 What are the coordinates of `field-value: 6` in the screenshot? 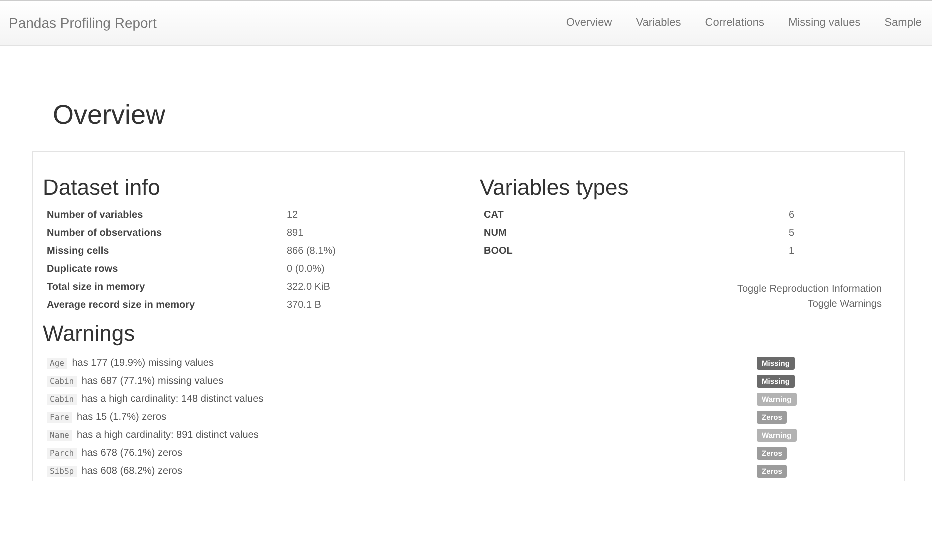 It's located at (792, 215).